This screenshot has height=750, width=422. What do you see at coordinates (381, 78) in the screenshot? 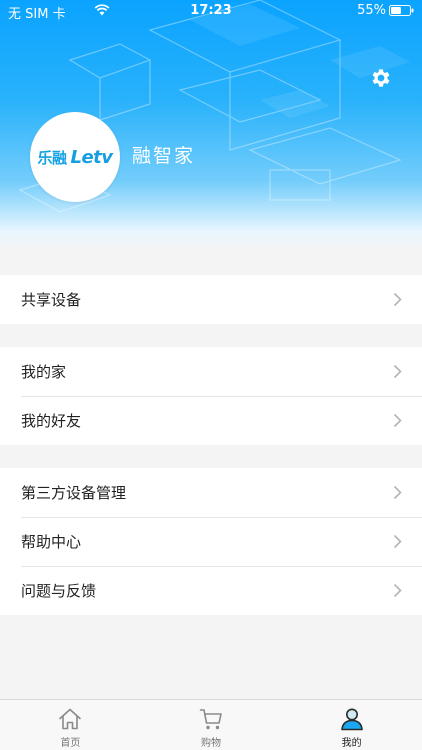
I see `settings-gear-icon` at bounding box center [381, 78].